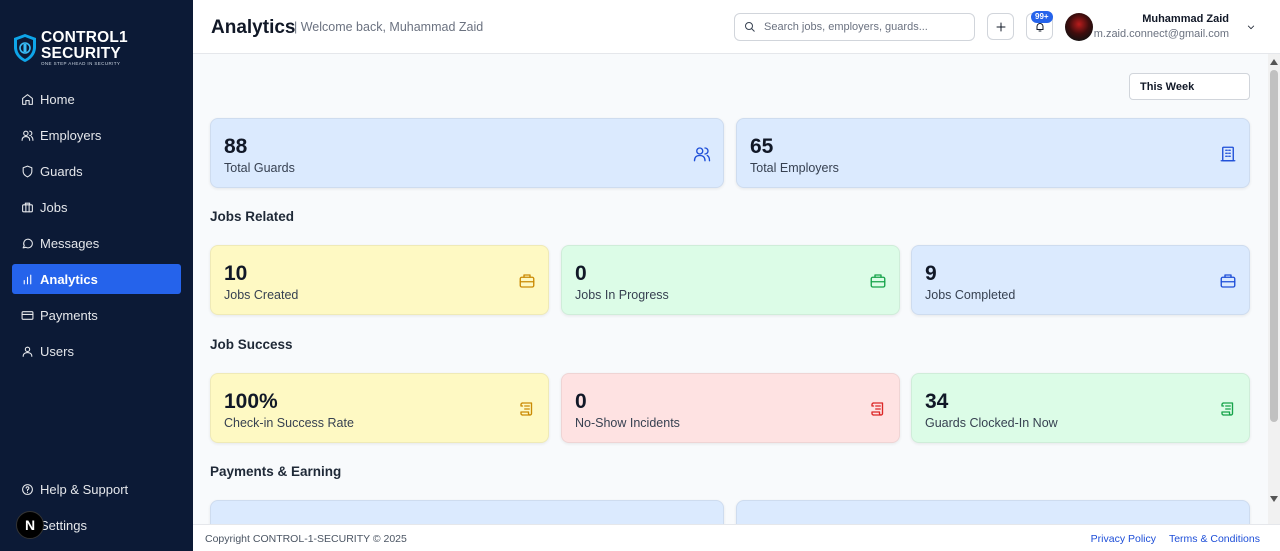  What do you see at coordinates (1228, 154) in the screenshot?
I see `building-icon` at bounding box center [1228, 154].